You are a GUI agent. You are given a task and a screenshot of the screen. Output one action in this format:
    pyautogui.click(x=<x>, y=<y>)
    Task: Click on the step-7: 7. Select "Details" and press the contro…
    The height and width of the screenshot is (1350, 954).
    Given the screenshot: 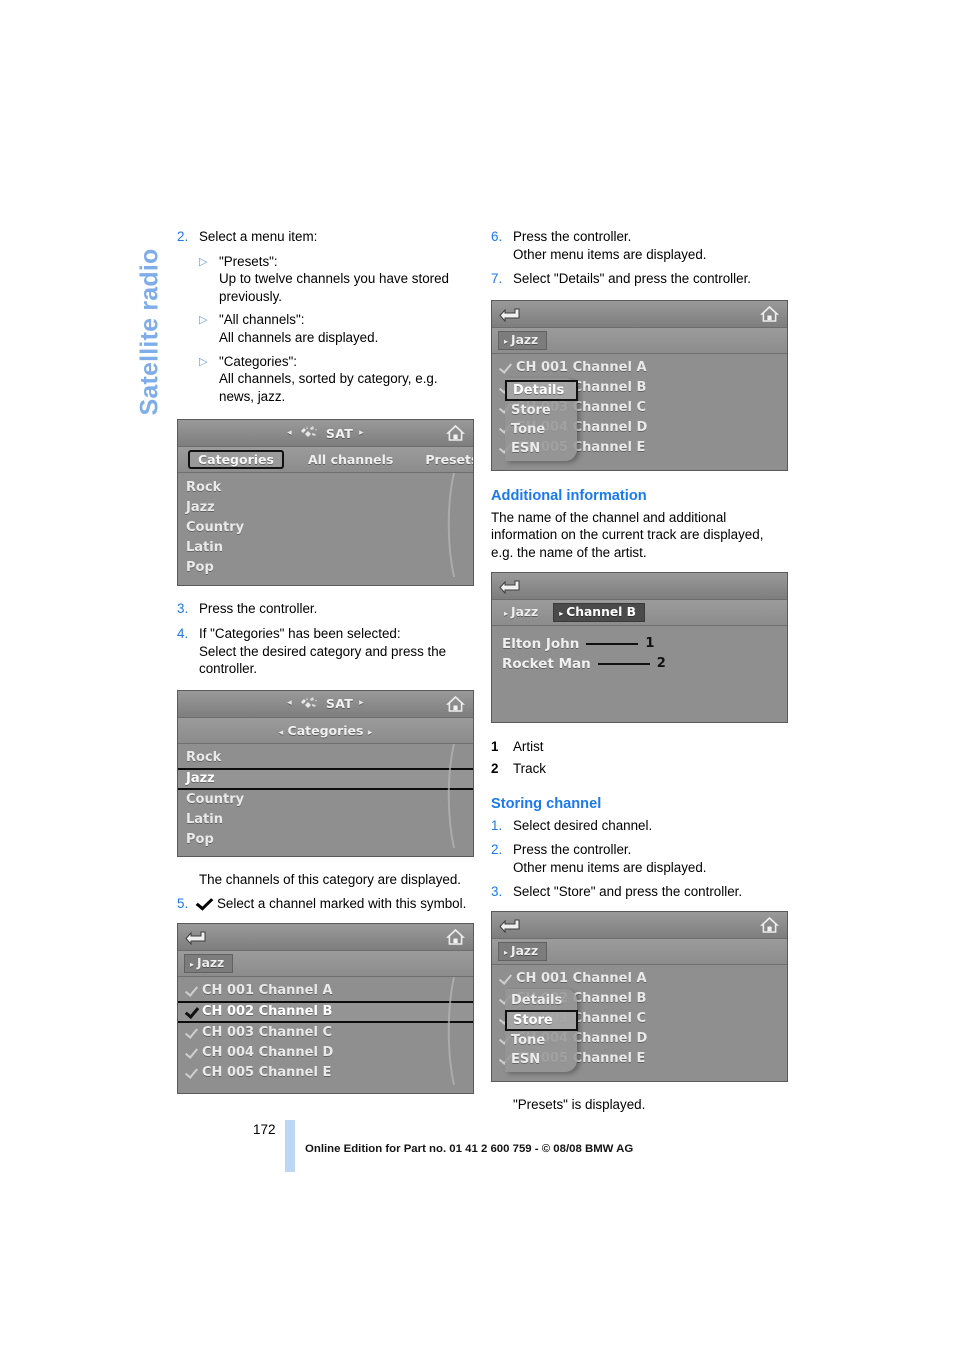 What is the action you would take?
    pyautogui.click(x=639, y=279)
    